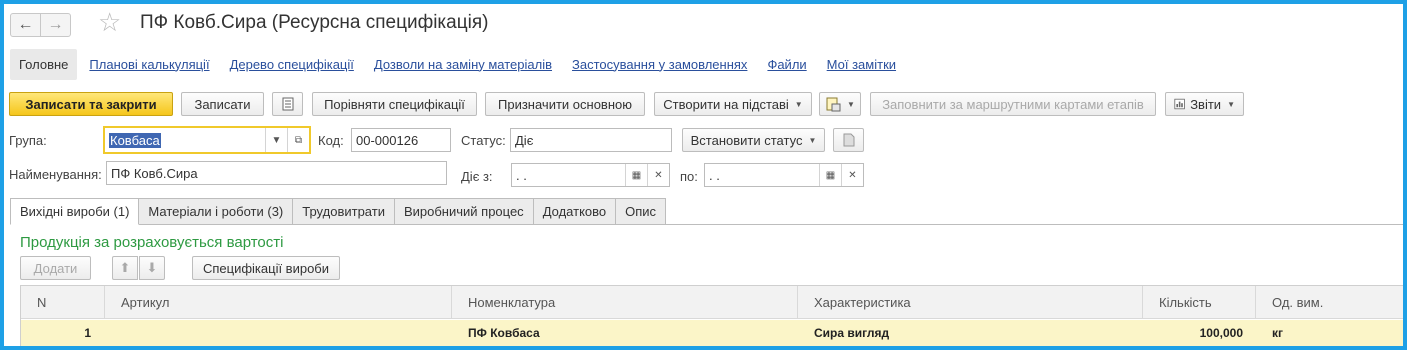  I want to click on tab-usage-in-orders: Застосування у замовленнях, so click(659, 64).